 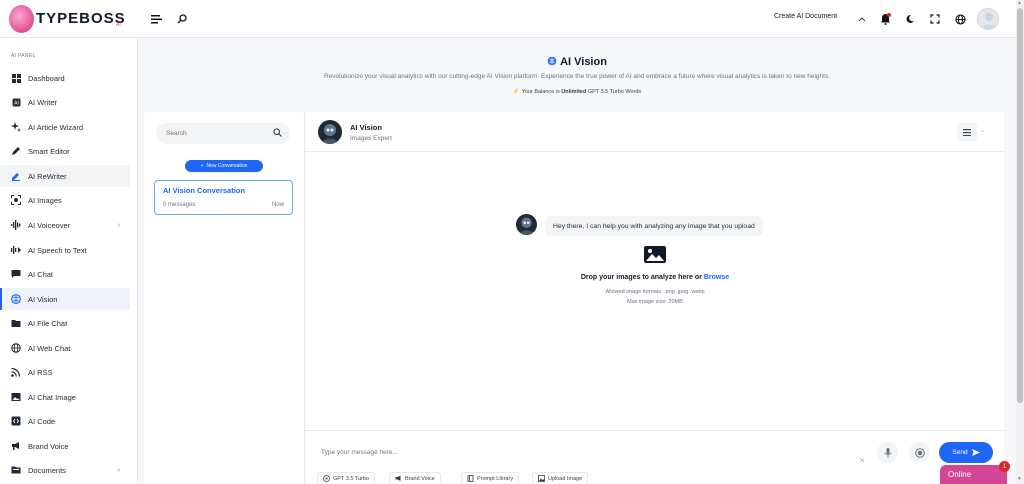 What do you see at coordinates (43, 299) in the screenshot?
I see `sidebar-item-label: AI Vision` at bounding box center [43, 299].